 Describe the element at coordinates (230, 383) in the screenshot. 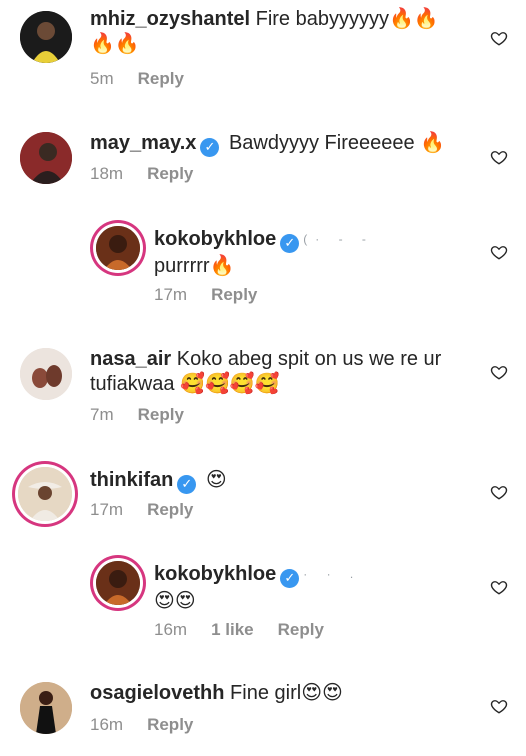

I see `emoji: 🥰🥰🥰🥰` at that location.